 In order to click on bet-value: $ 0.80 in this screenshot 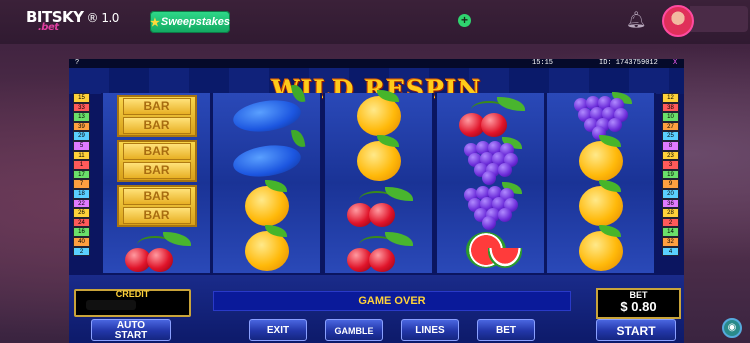, I will do `click(638, 306)`.